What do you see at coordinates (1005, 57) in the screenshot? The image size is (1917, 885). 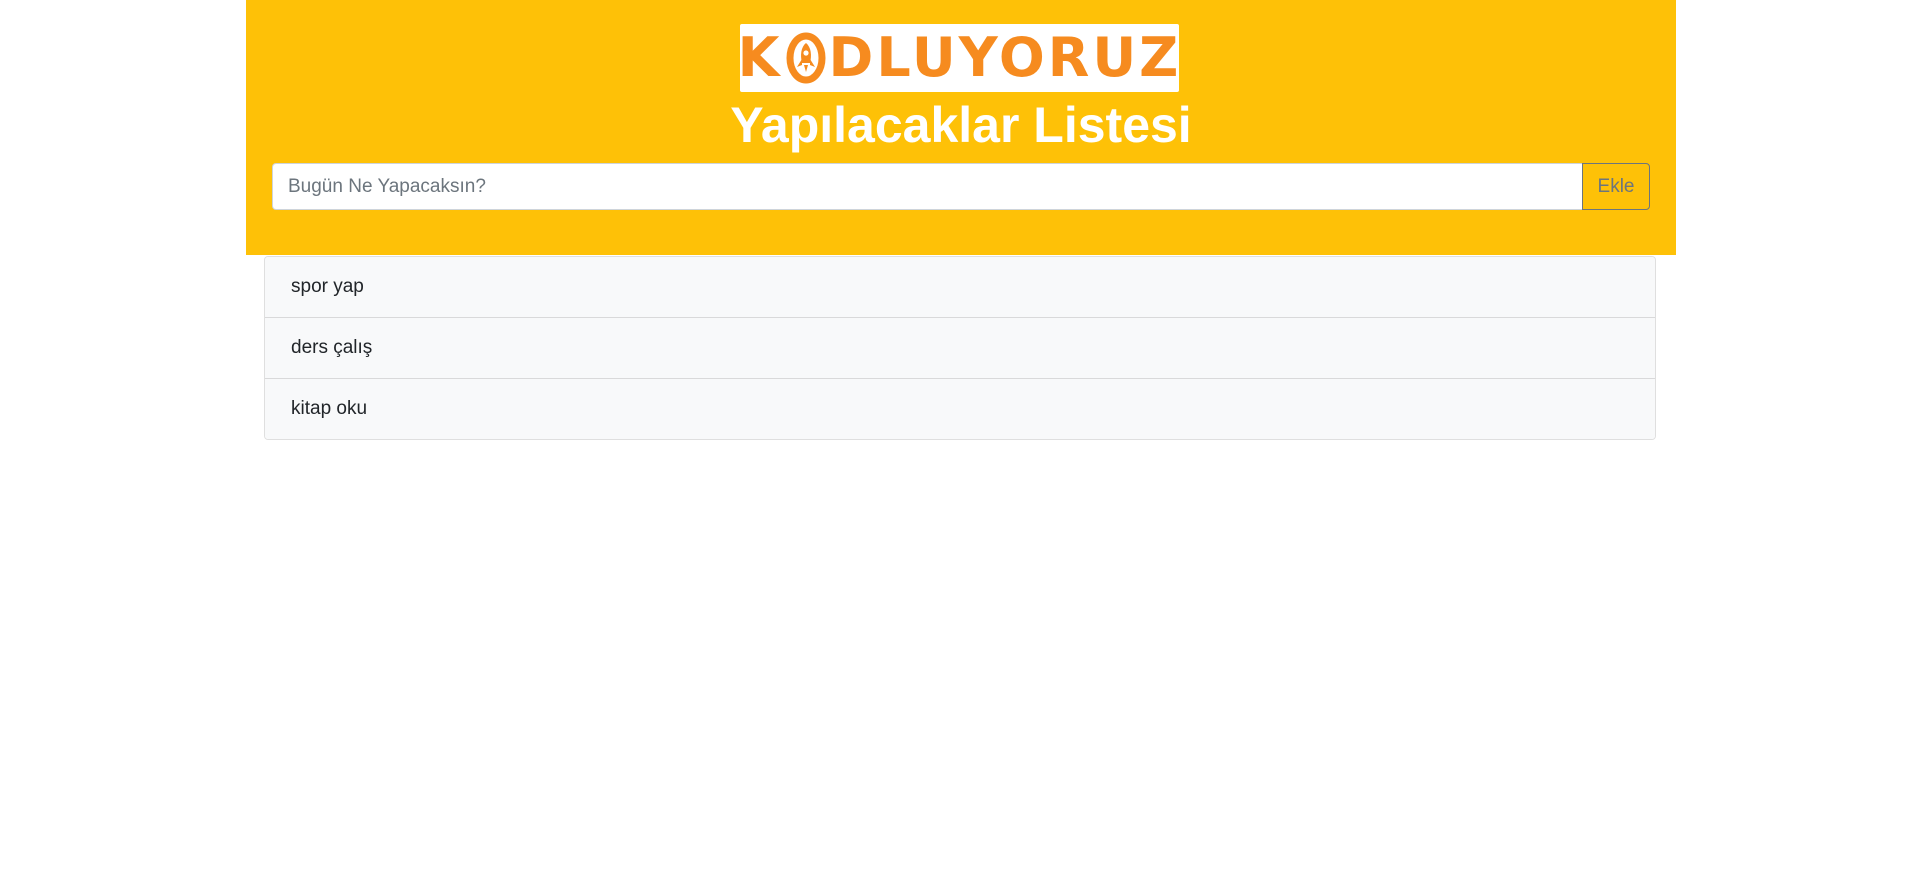 I see `logo-text-end: DLUYORUZ` at bounding box center [1005, 57].